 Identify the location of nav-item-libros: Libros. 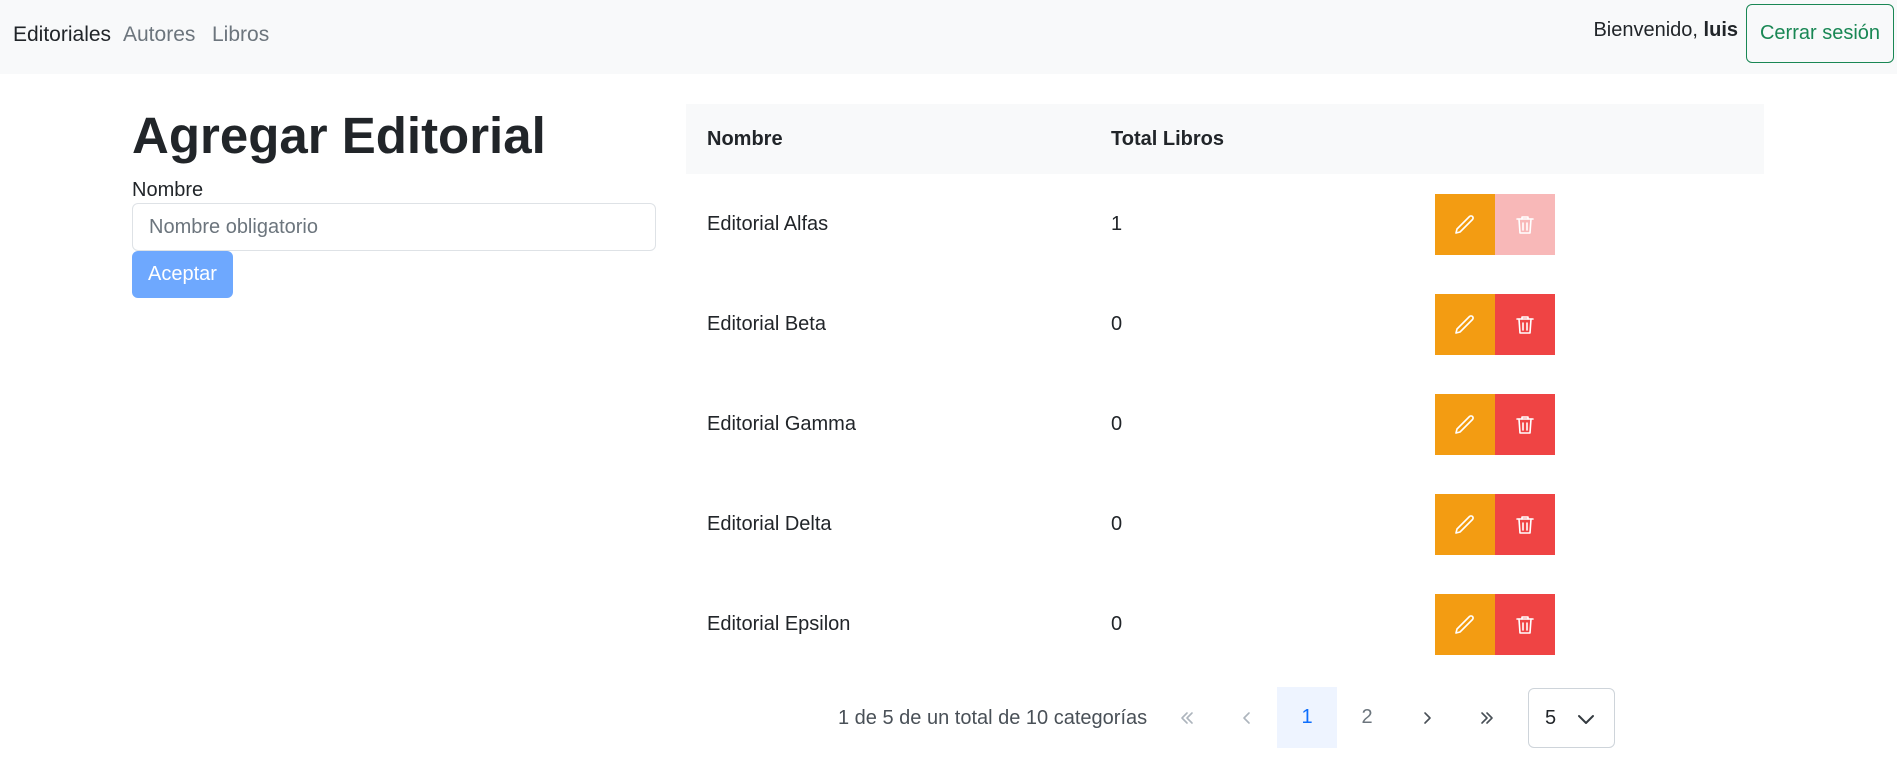
(240, 35).